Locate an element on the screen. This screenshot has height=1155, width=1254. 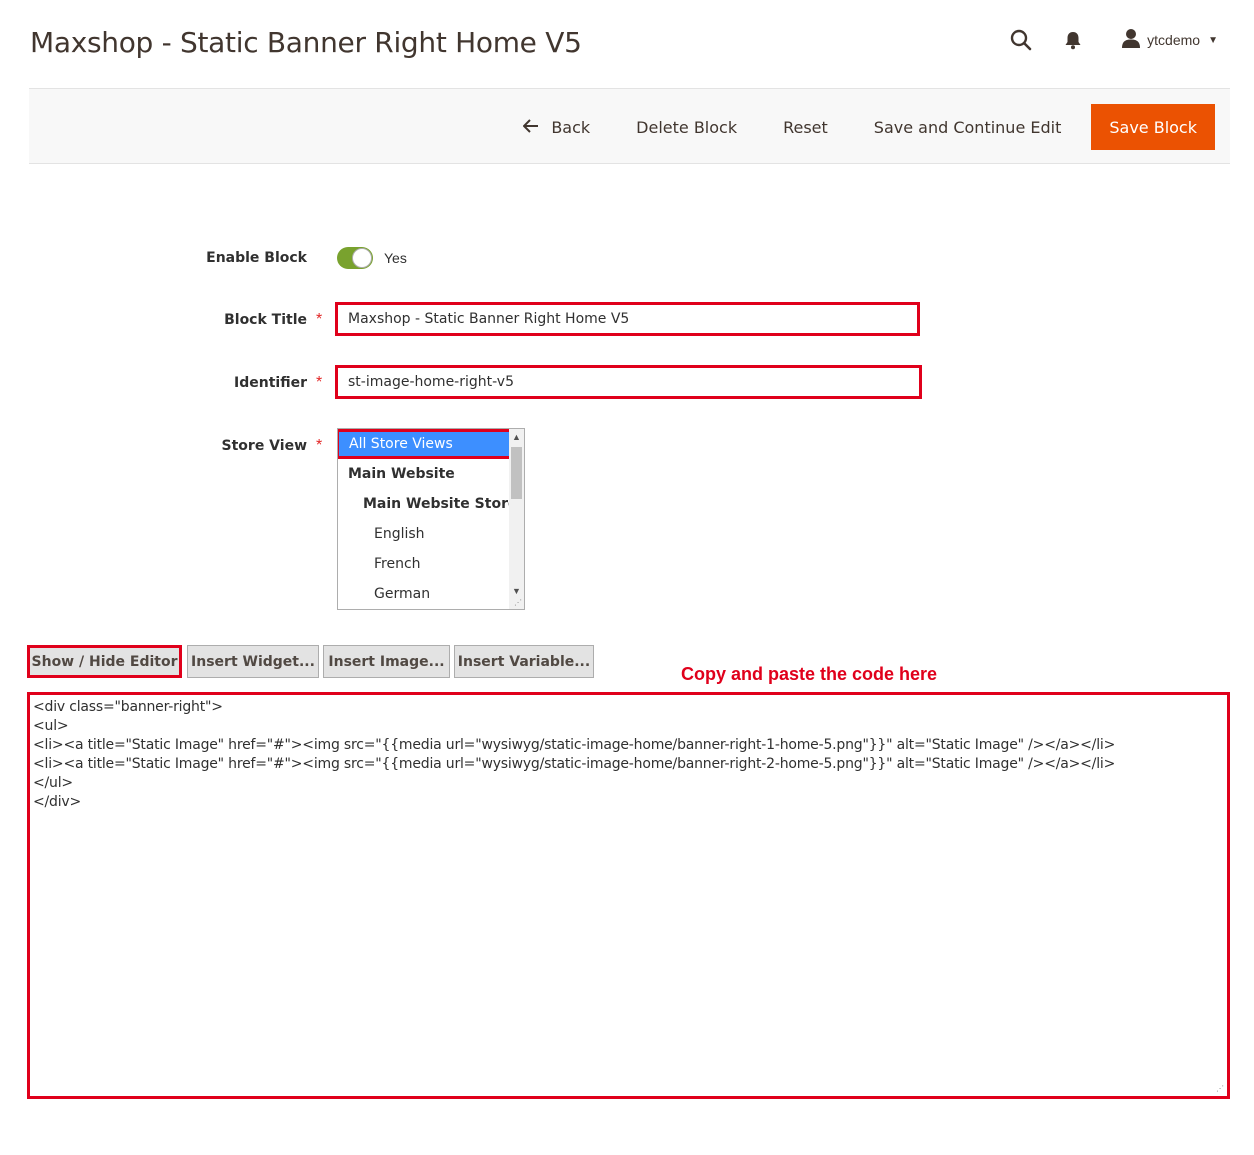
store-view-option-english: English is located at coordinates (381, 534).